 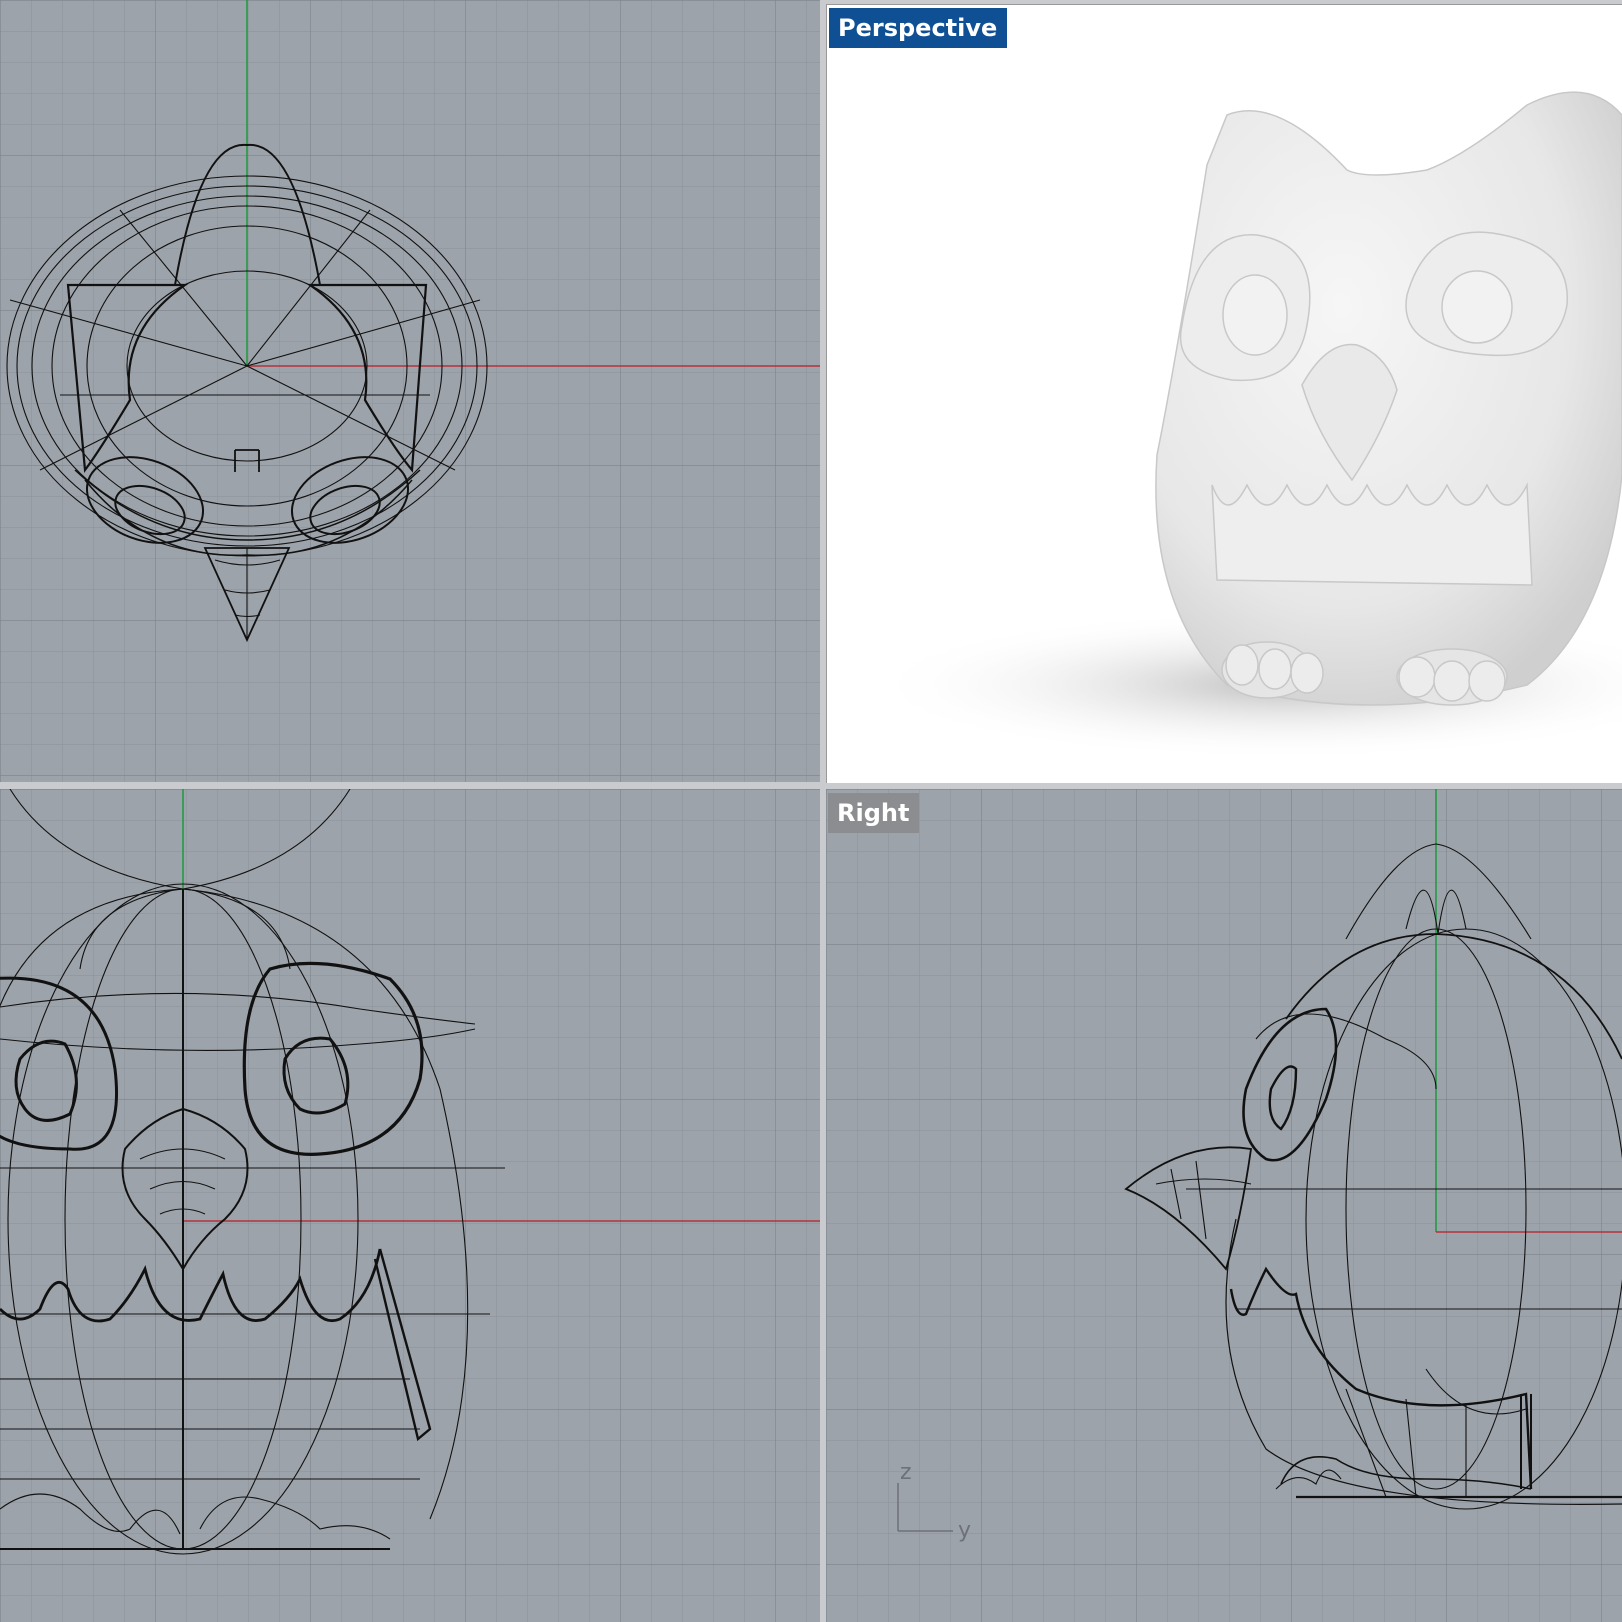 What do you see at coordinates (1388, 398) in the screenshot?
I see `owl-render` at bounding box center [1388, 398].